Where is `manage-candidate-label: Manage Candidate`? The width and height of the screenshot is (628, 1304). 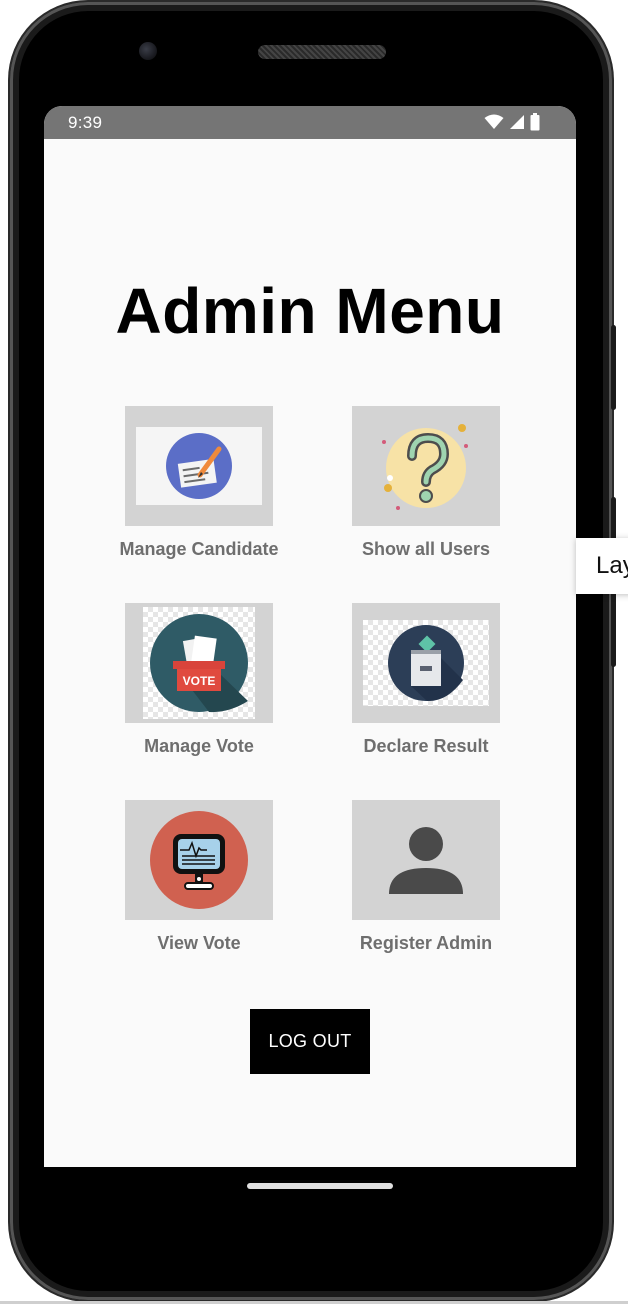
manage-candidate-label: Manage Candidate is located at coordinates (199, 549).